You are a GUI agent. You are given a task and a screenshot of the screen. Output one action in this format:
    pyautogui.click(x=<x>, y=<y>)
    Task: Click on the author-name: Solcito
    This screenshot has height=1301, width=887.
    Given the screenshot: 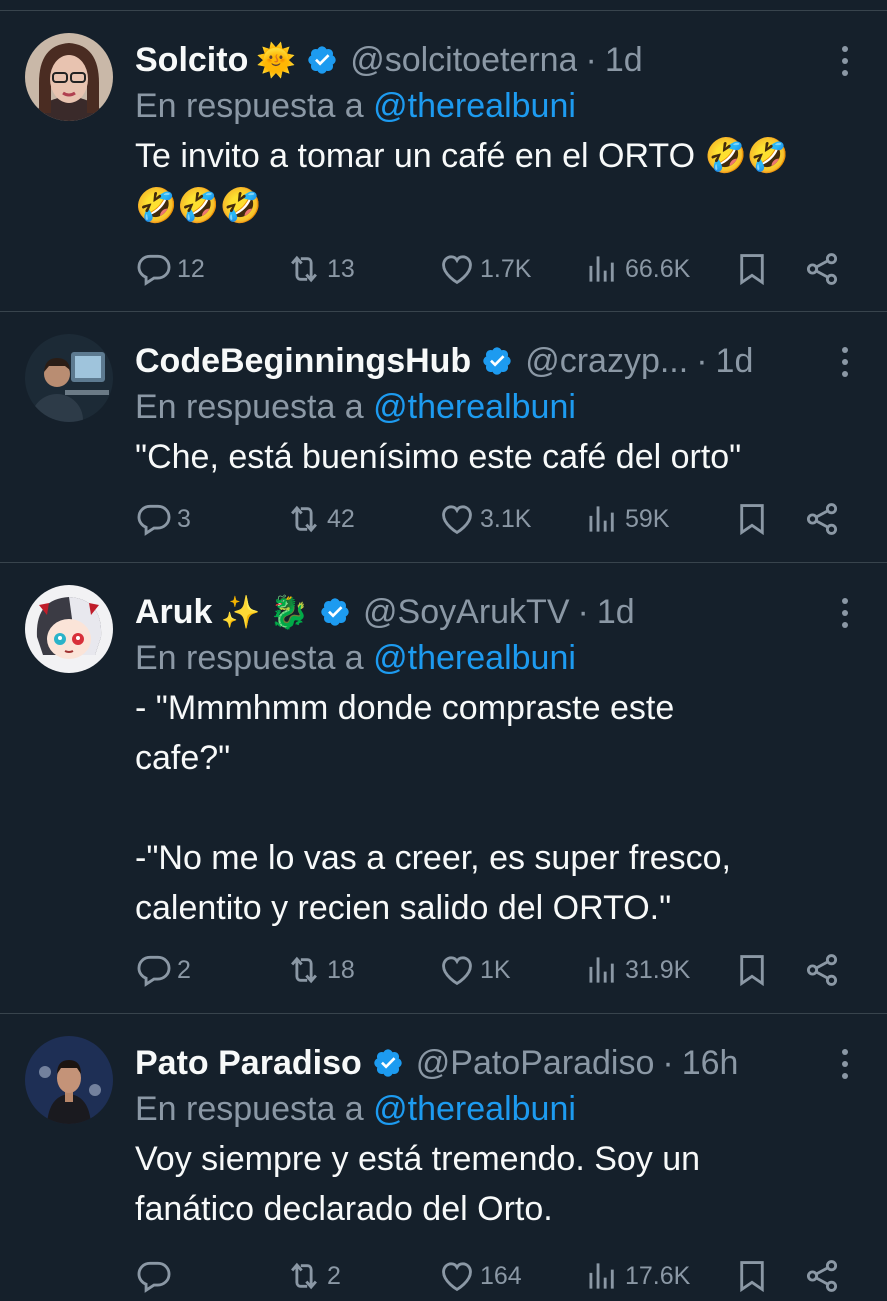 What is the action you would take?
    pyautogui.click(x=191, y=60)
    